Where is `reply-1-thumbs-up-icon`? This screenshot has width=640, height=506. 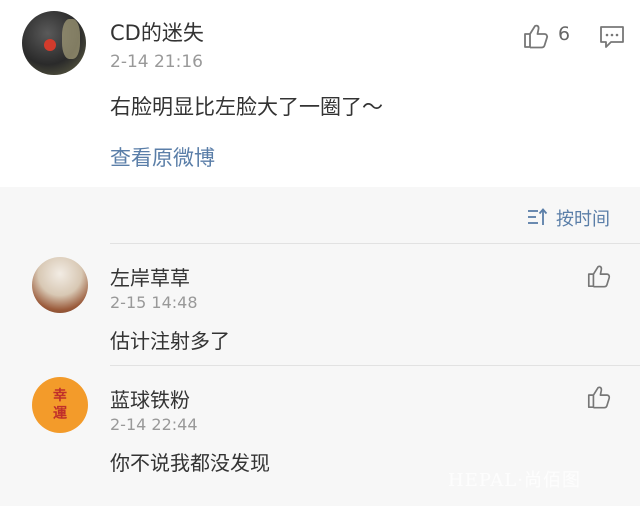
reply-1-thumbs-up-icon is located at coordinates (599, 276).